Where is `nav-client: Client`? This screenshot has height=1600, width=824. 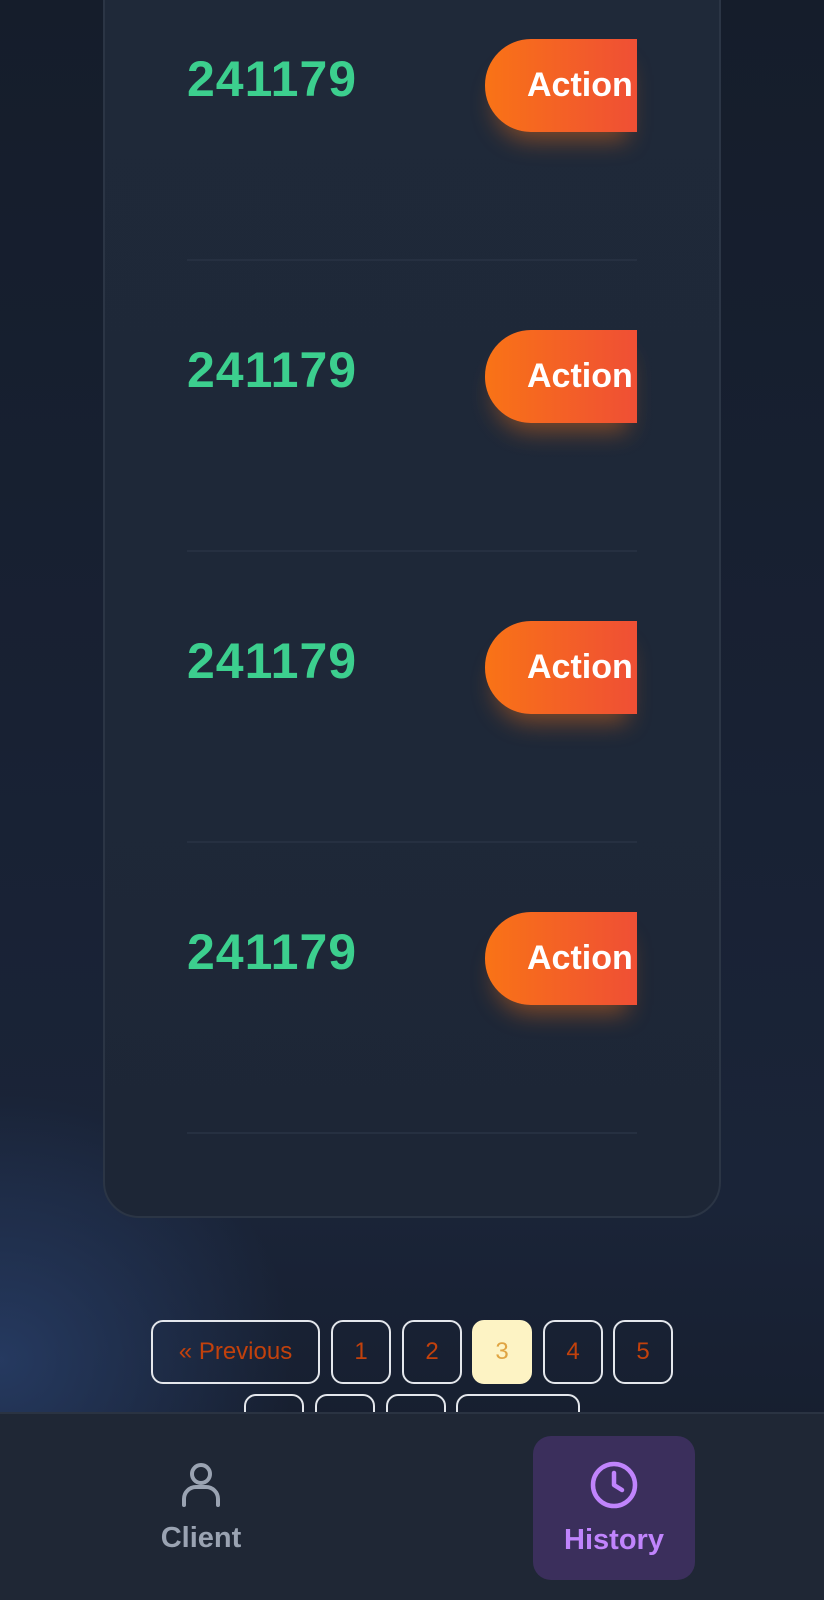
nav-client: Client is located at coordinates (201, 1508).